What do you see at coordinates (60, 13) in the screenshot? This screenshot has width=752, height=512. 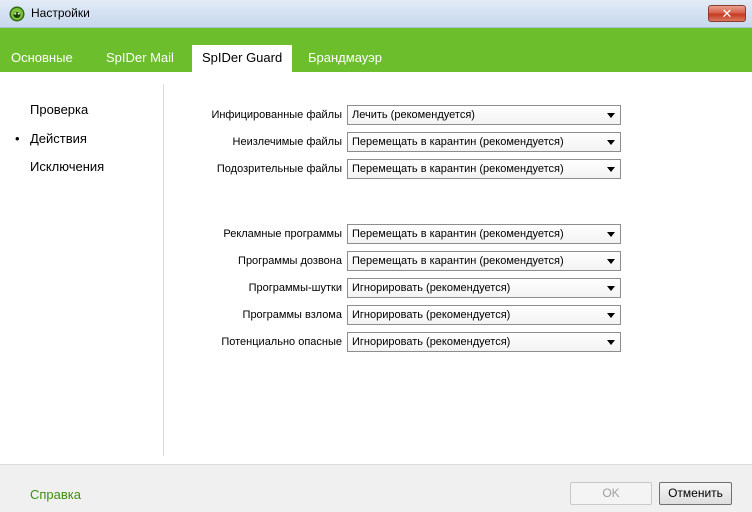 I see `window-title: Настройки` at bounding box center [60, 13].